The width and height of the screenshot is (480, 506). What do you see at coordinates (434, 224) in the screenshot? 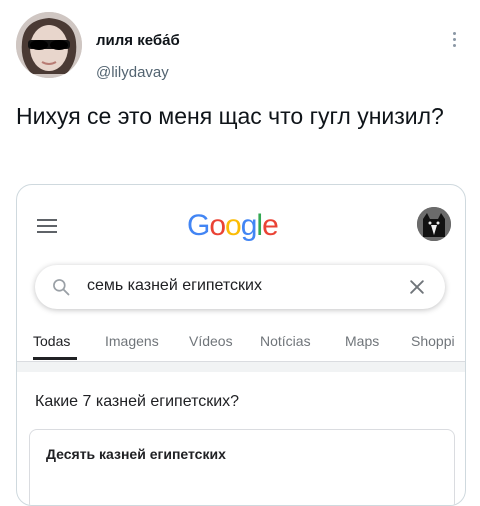
I see `account-avatar` at bounding box center [434, 224].